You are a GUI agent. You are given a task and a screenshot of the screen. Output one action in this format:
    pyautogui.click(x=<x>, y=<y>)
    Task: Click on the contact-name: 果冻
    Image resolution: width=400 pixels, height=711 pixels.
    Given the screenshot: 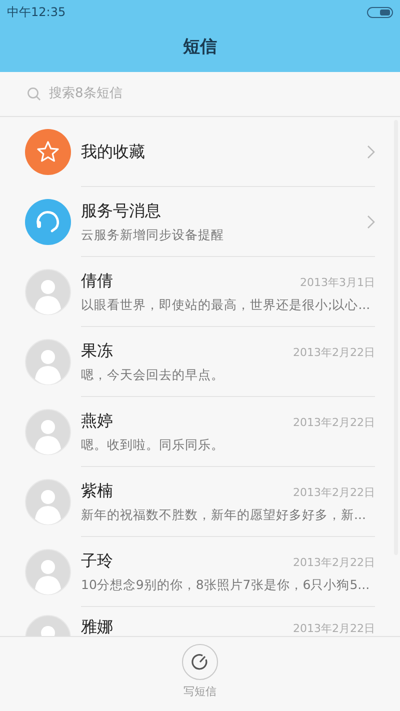 What is the action you would take?
    pyautogui.click(x=97, y=351)
    